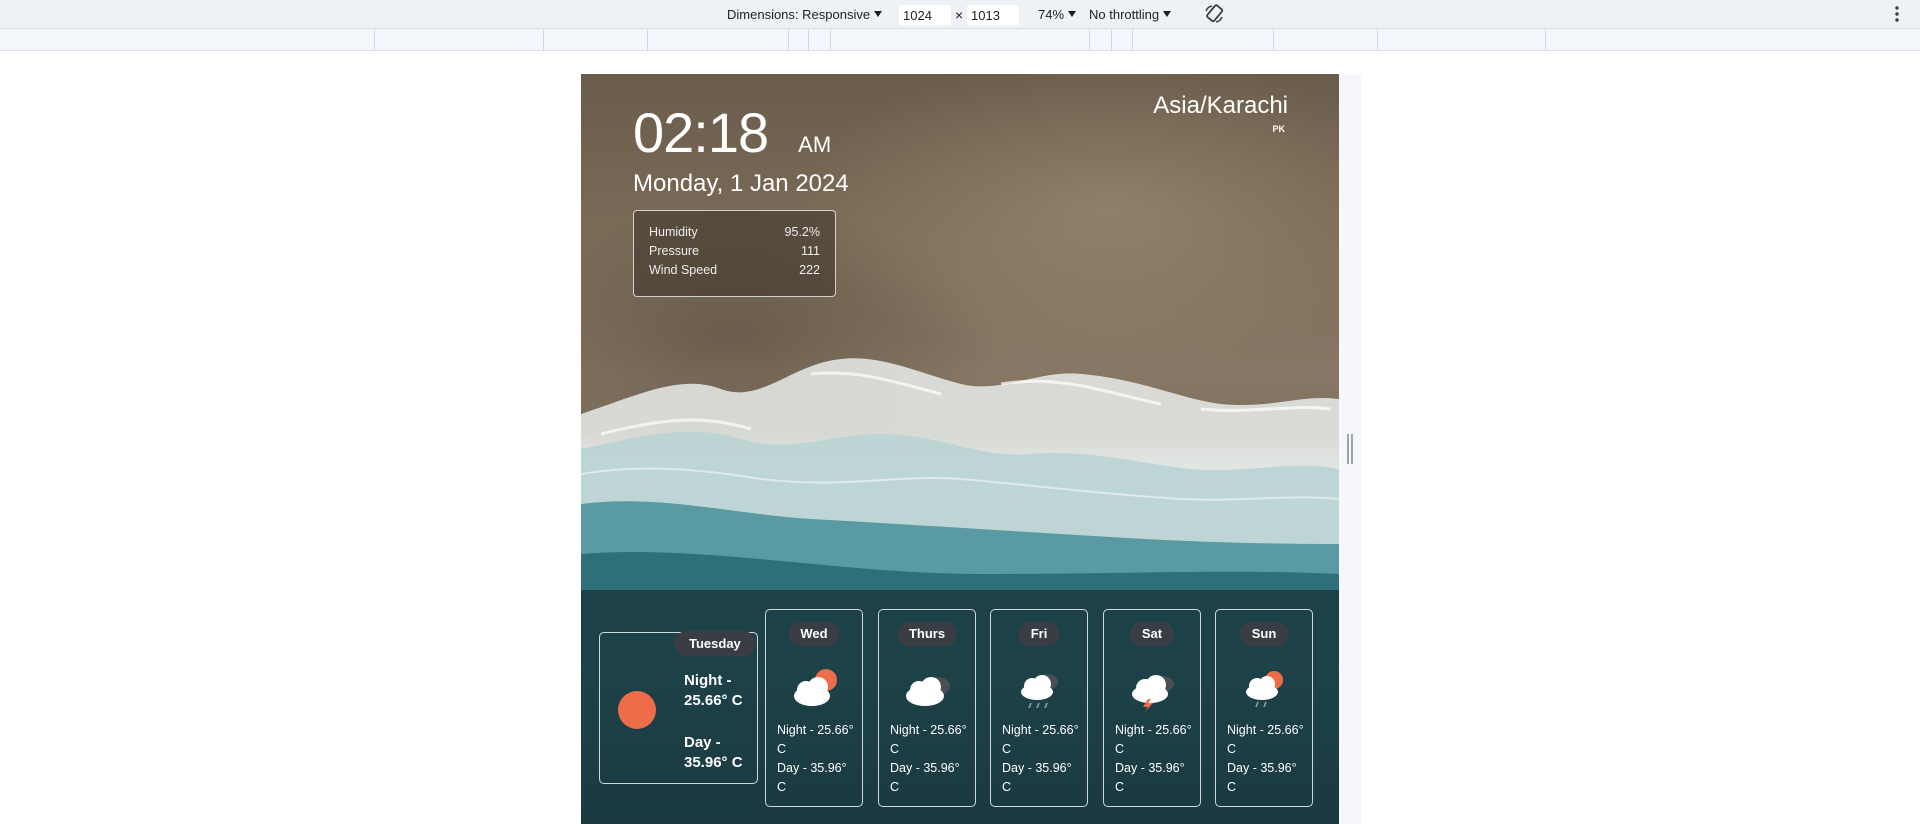 Image resolution: width=1920 pixels, height=824 pixels. What do you see at coordinates (814, 708) in the screenshot?
I see `forecast-card-wed: Wed Night - 25.66° C Day - 35.96° C` at bounding box center [814, 708].